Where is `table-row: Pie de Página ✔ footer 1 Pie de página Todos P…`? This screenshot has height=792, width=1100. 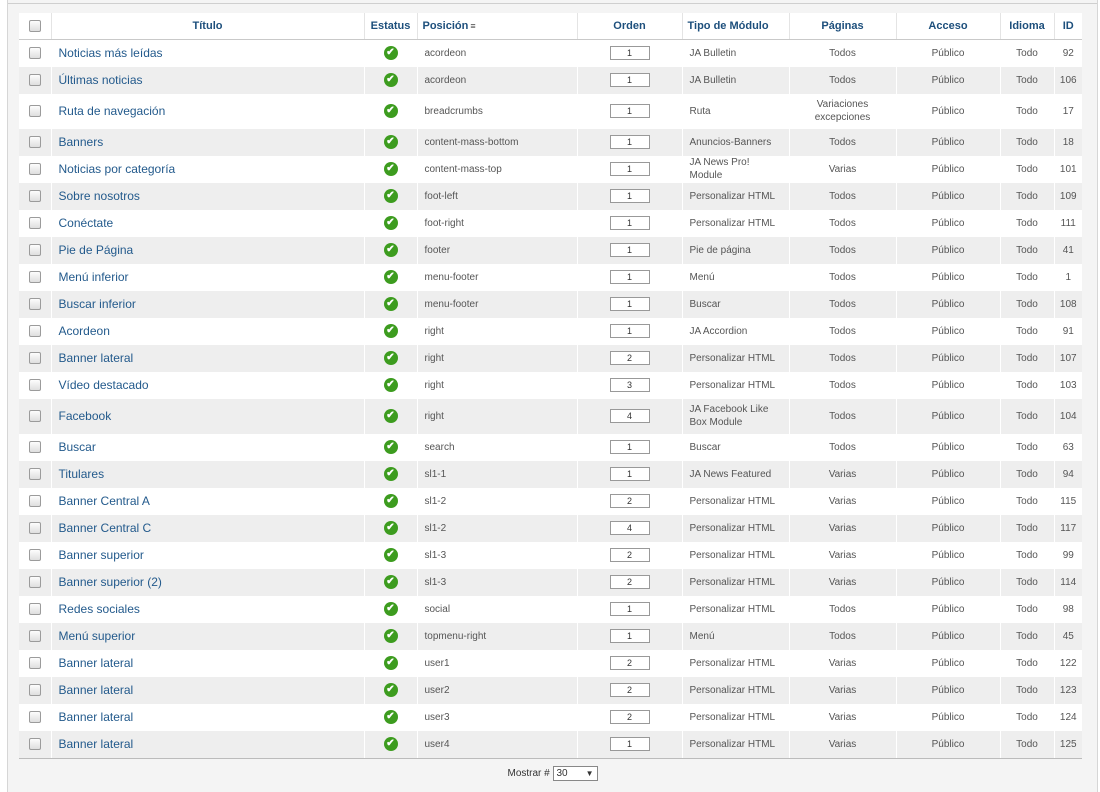 table-row: Pie de Página ✔ footer 1 Pie de página Todos P… is located at coordinates (550, 250).